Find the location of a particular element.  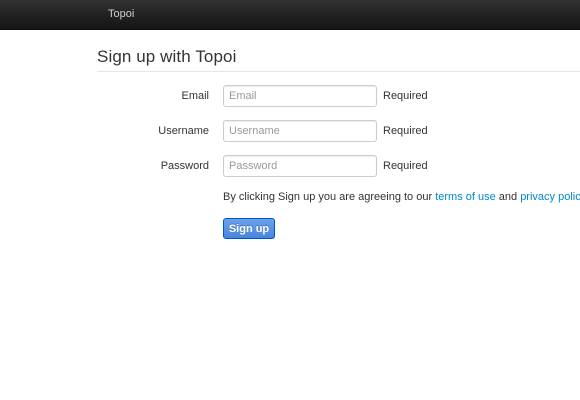

sign-up-button: Sign up is located at coordinates (249, 228).